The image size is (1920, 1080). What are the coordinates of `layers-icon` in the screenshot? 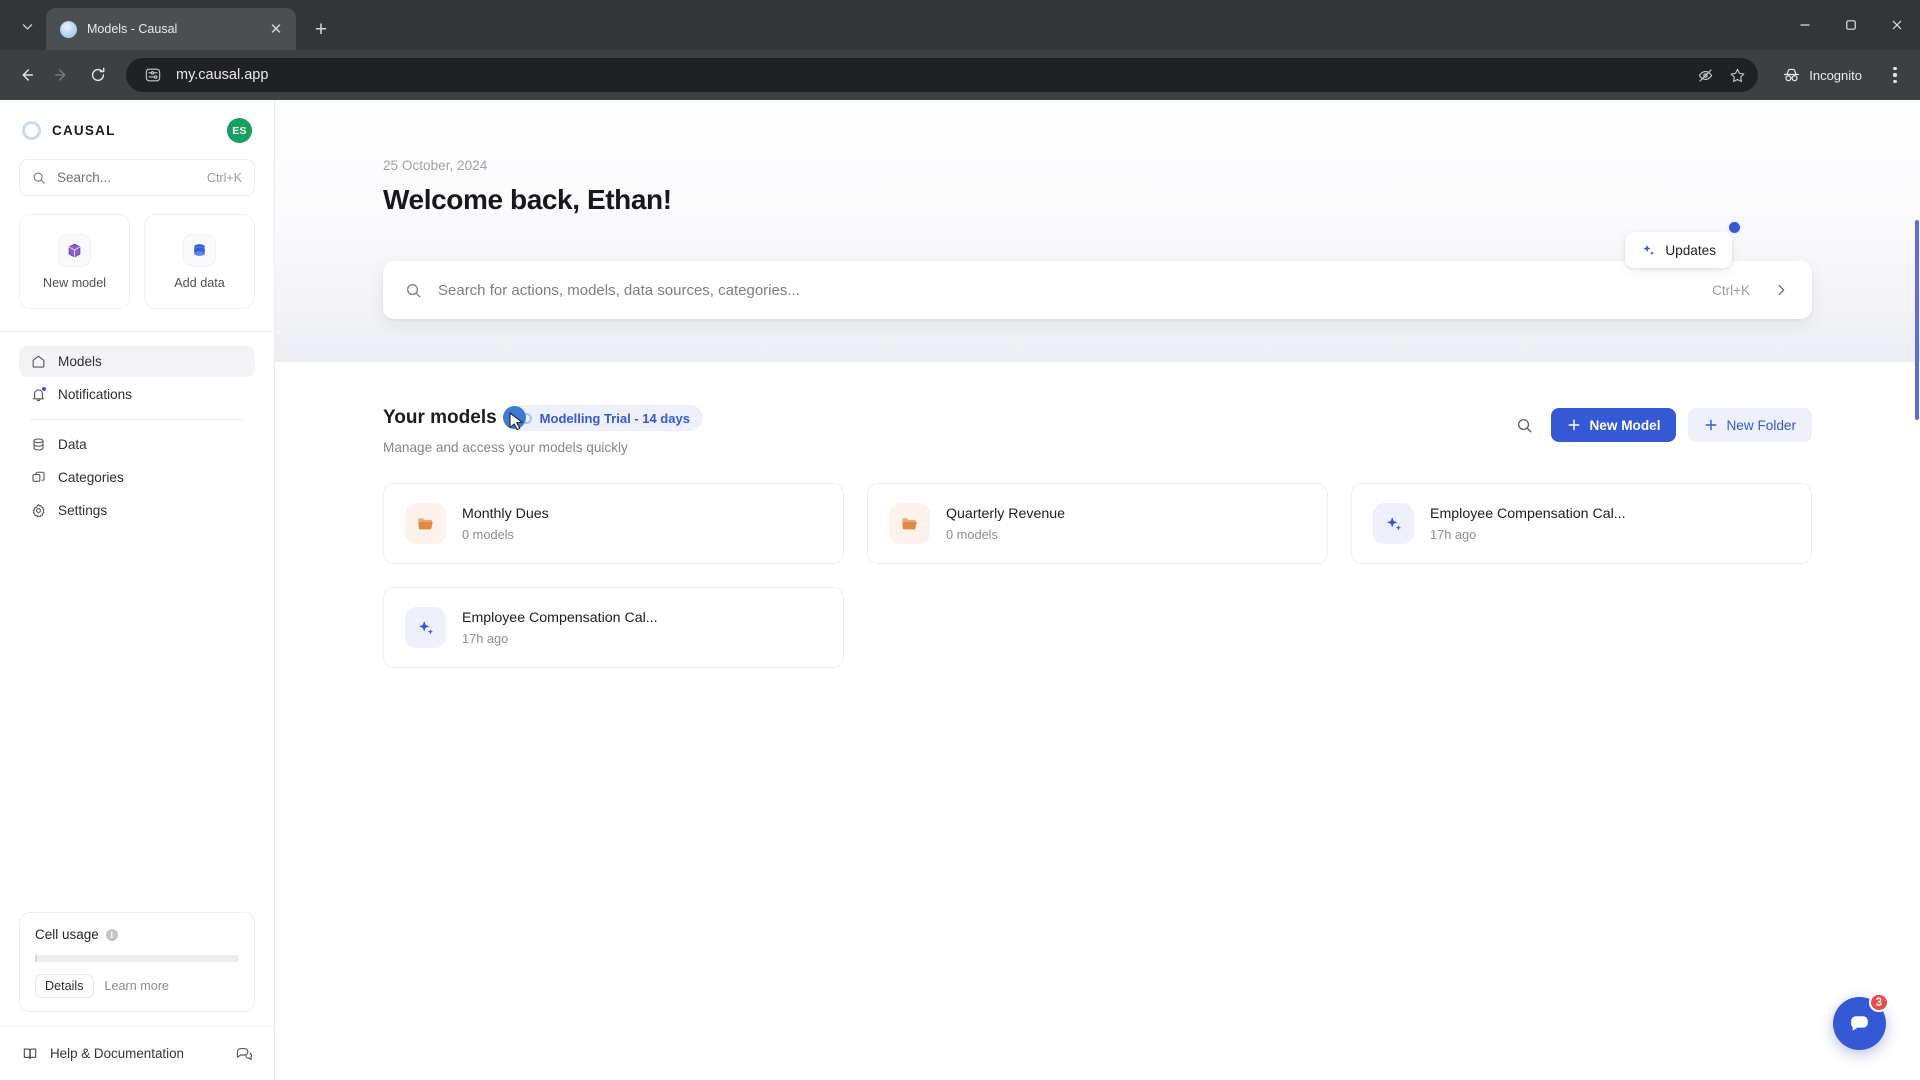 It's located at (38, 478).